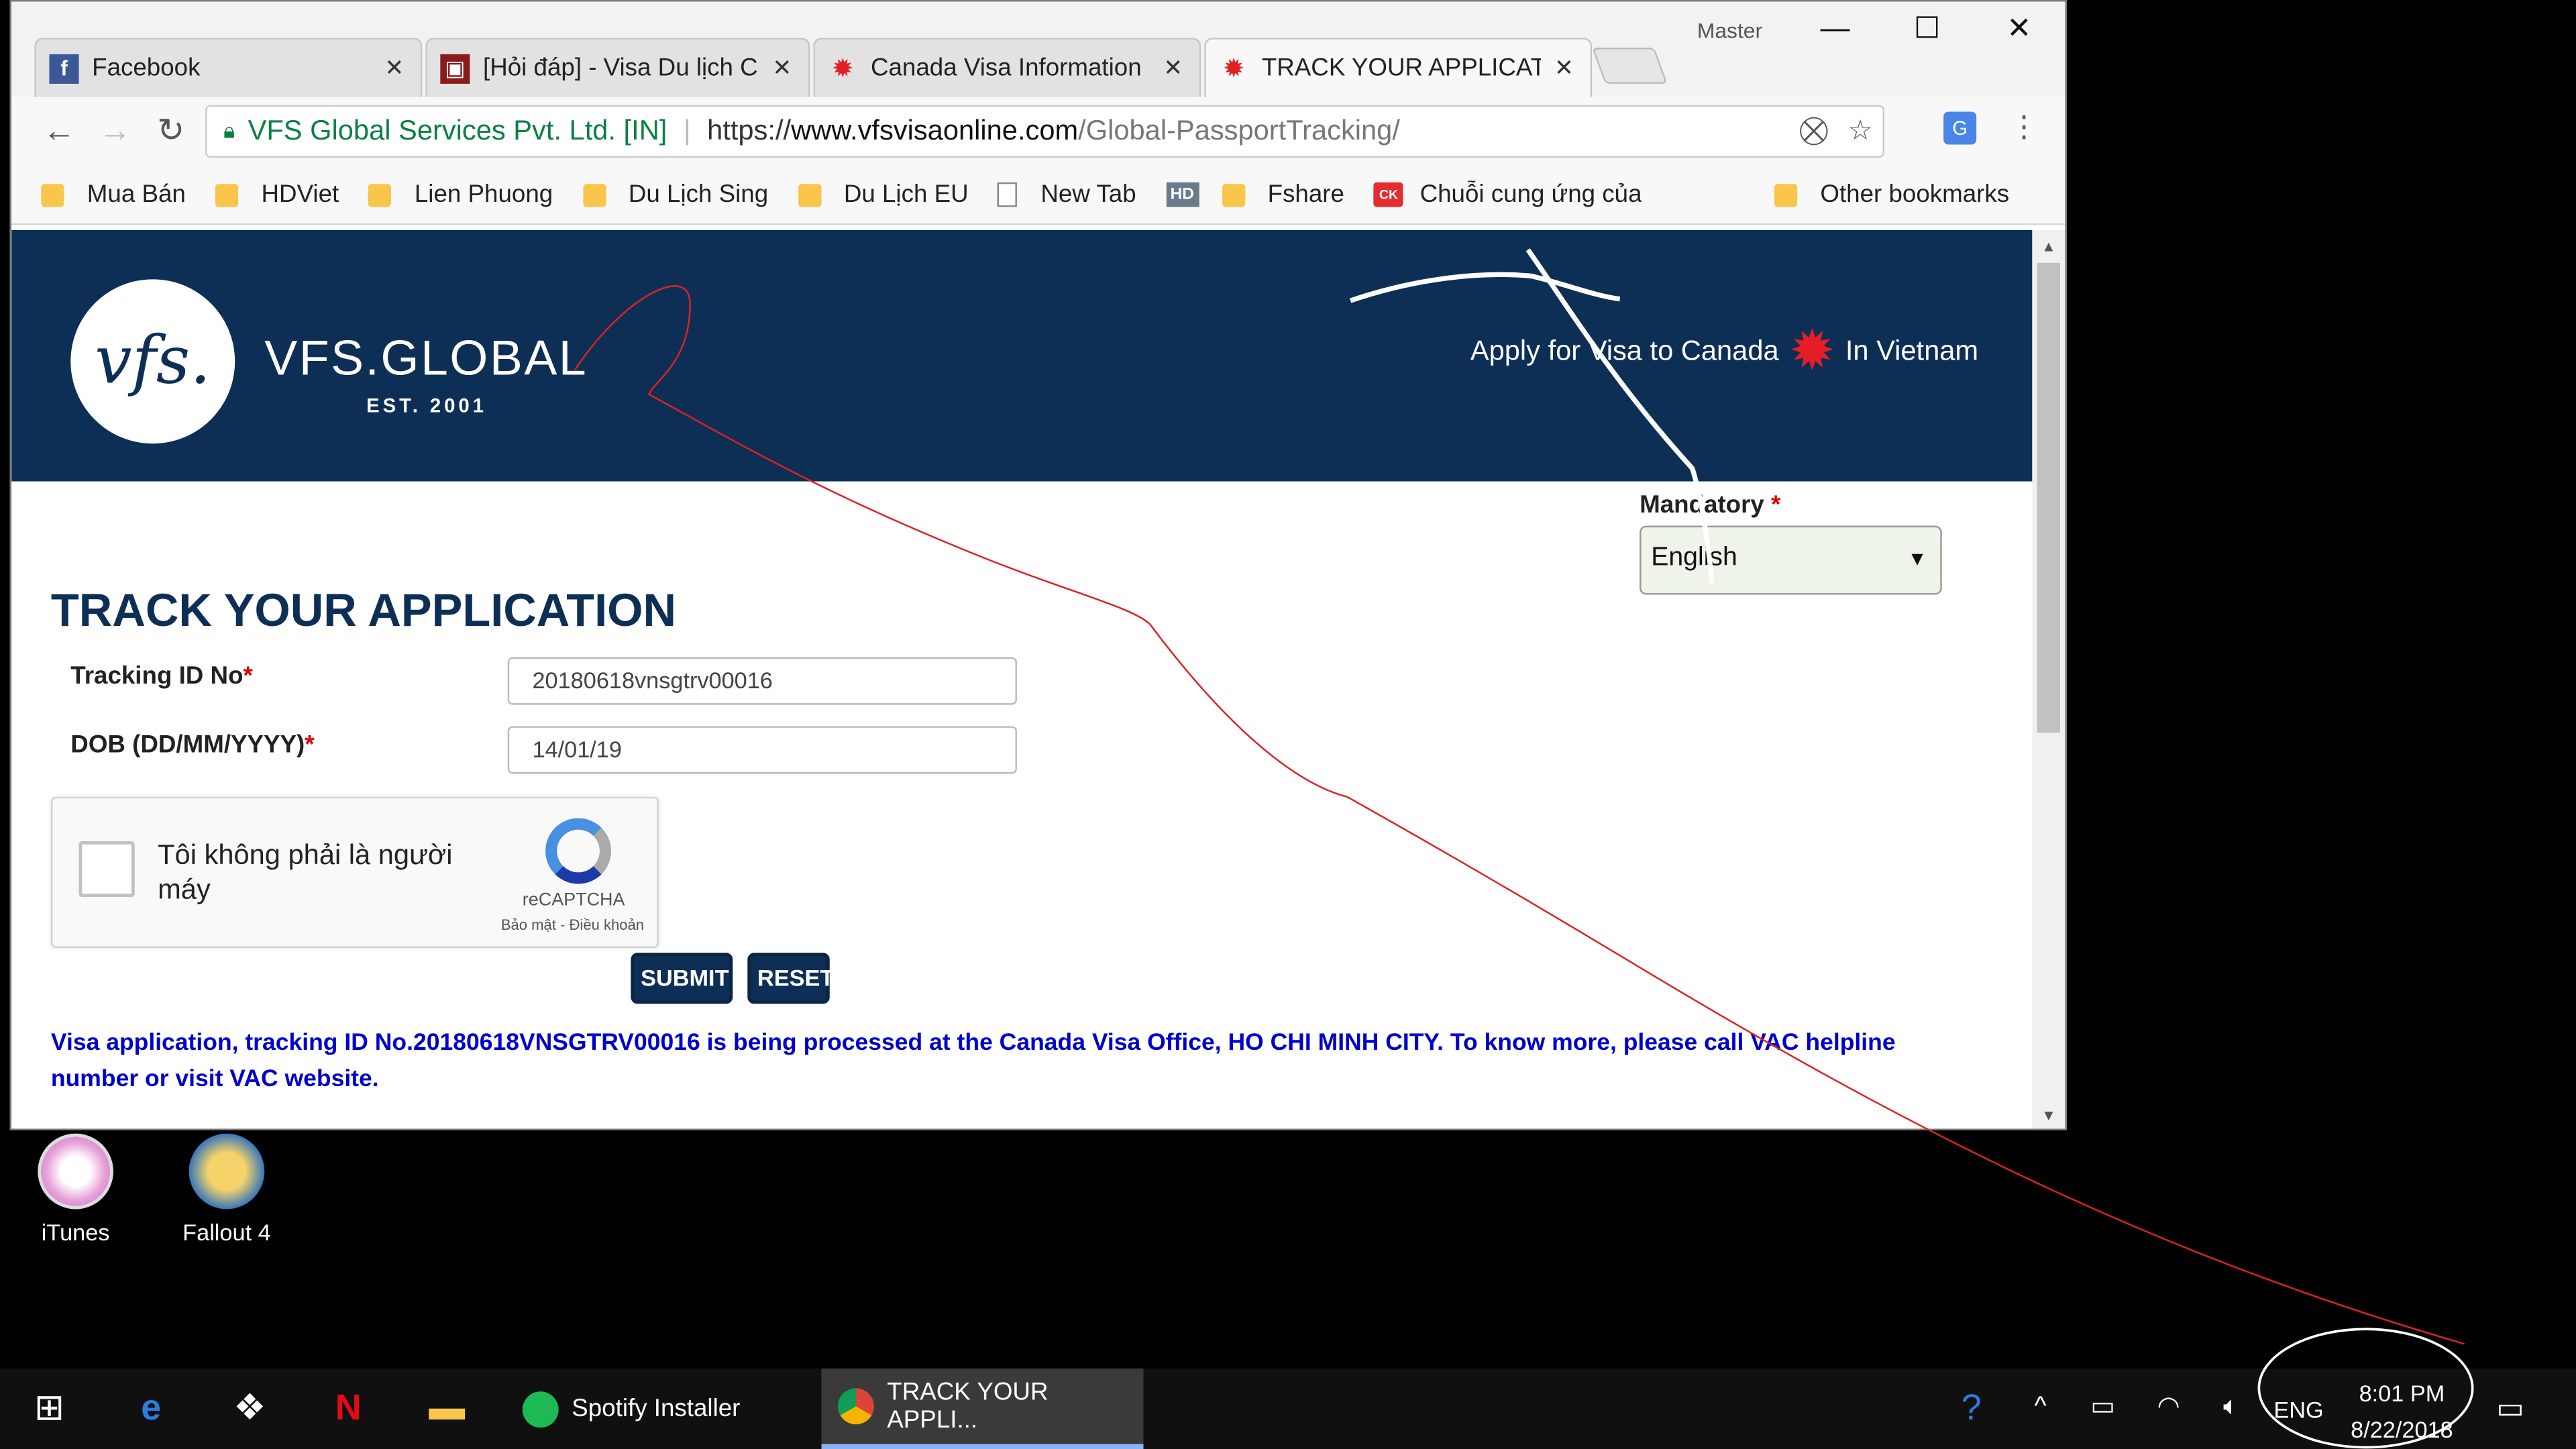  What do you see at coordinates (1182, 194) in the screenshot?
I see `hd-icon: HD` at bounding box center [1182, 194].